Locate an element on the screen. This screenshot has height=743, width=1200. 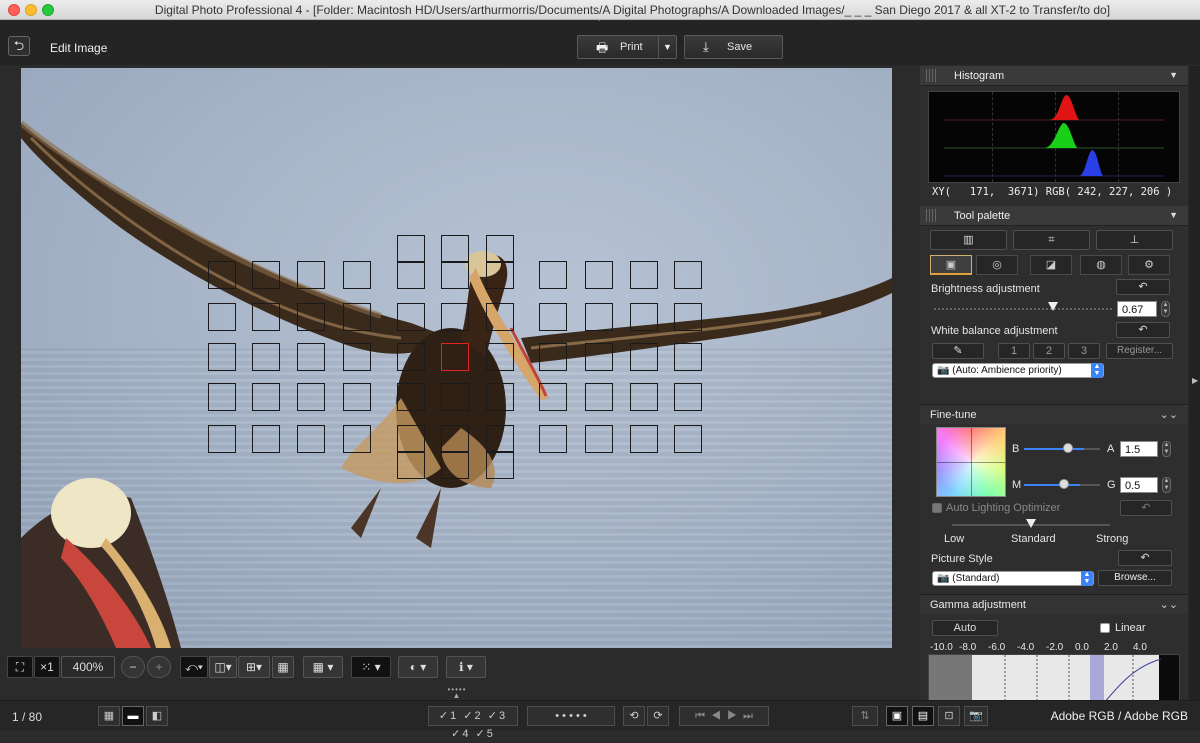
mg-stepper: ▲ ▼ is located at coordinates (1166, 485).